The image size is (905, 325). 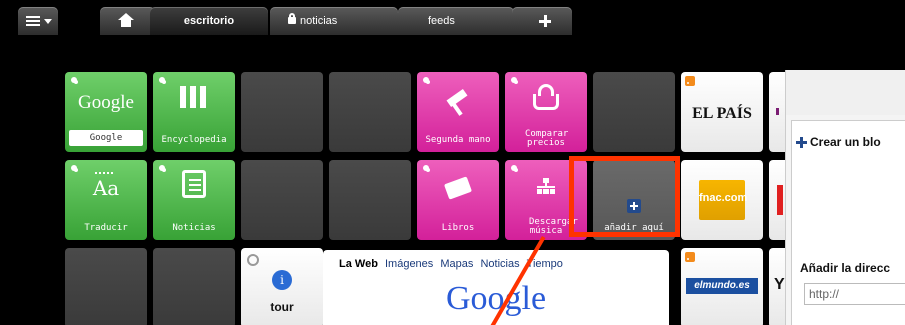 What do you see at coordinates (457, 98) in the screenshot?
I see `gavel-icon` at bounding box center [457, 98].